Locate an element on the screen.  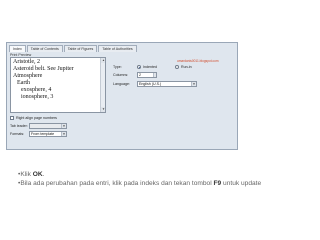
stepper-arrows-icon is located at coordinates (154, 75).